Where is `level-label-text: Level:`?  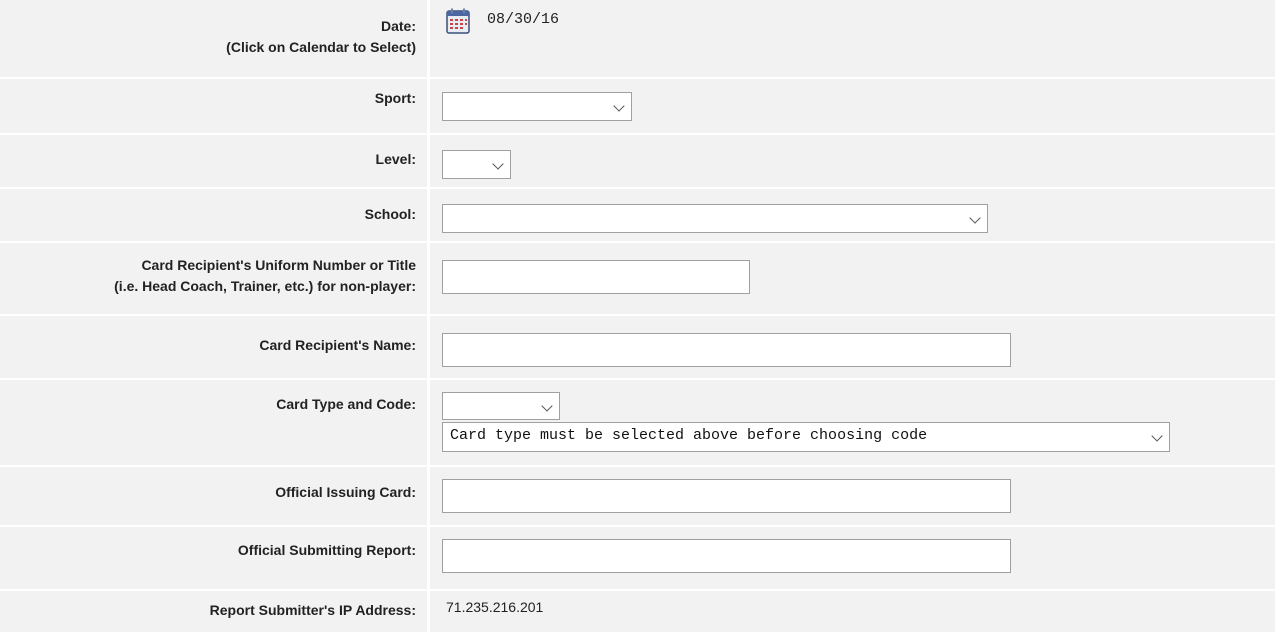 level-label-text: Level: is located at coordinates (395, 159).